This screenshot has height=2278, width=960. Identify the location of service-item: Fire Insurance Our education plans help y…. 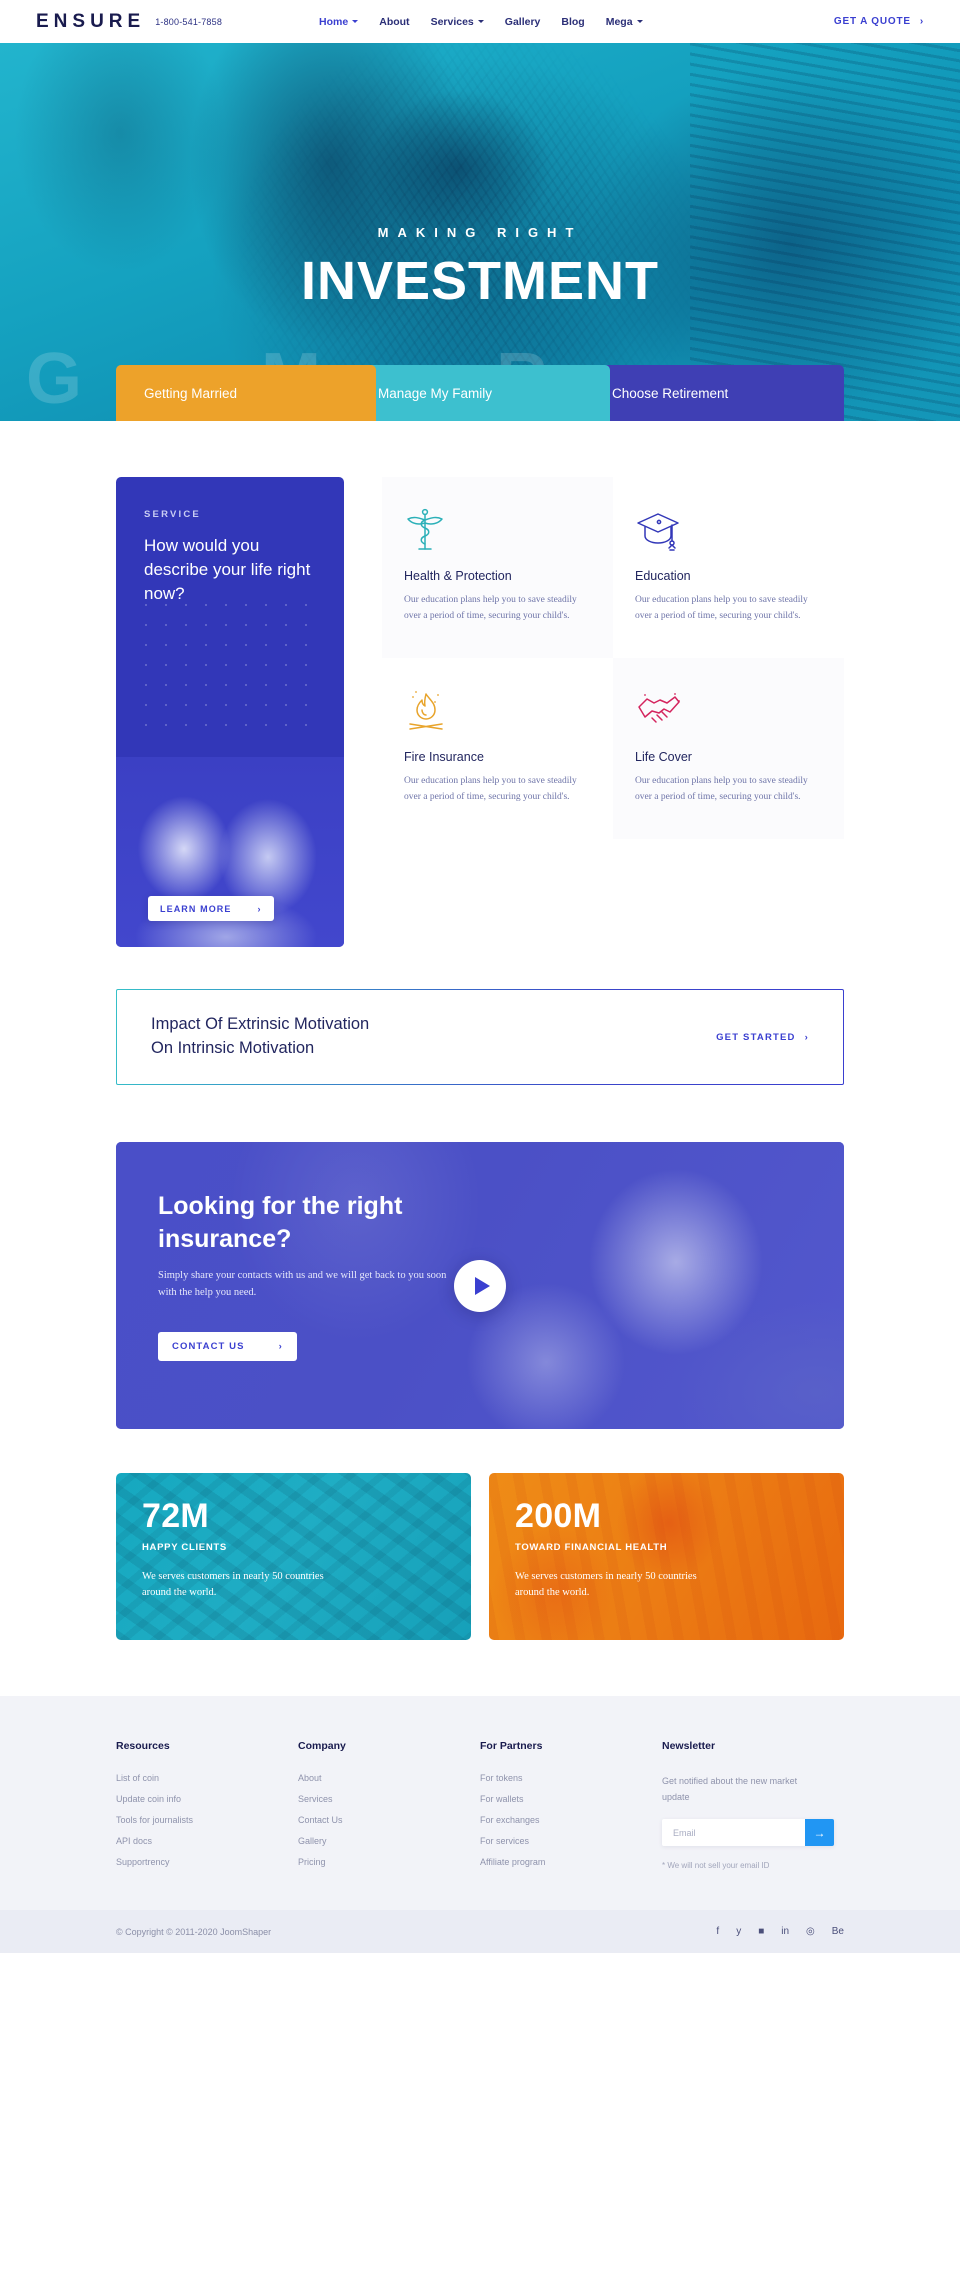
(497, 748).